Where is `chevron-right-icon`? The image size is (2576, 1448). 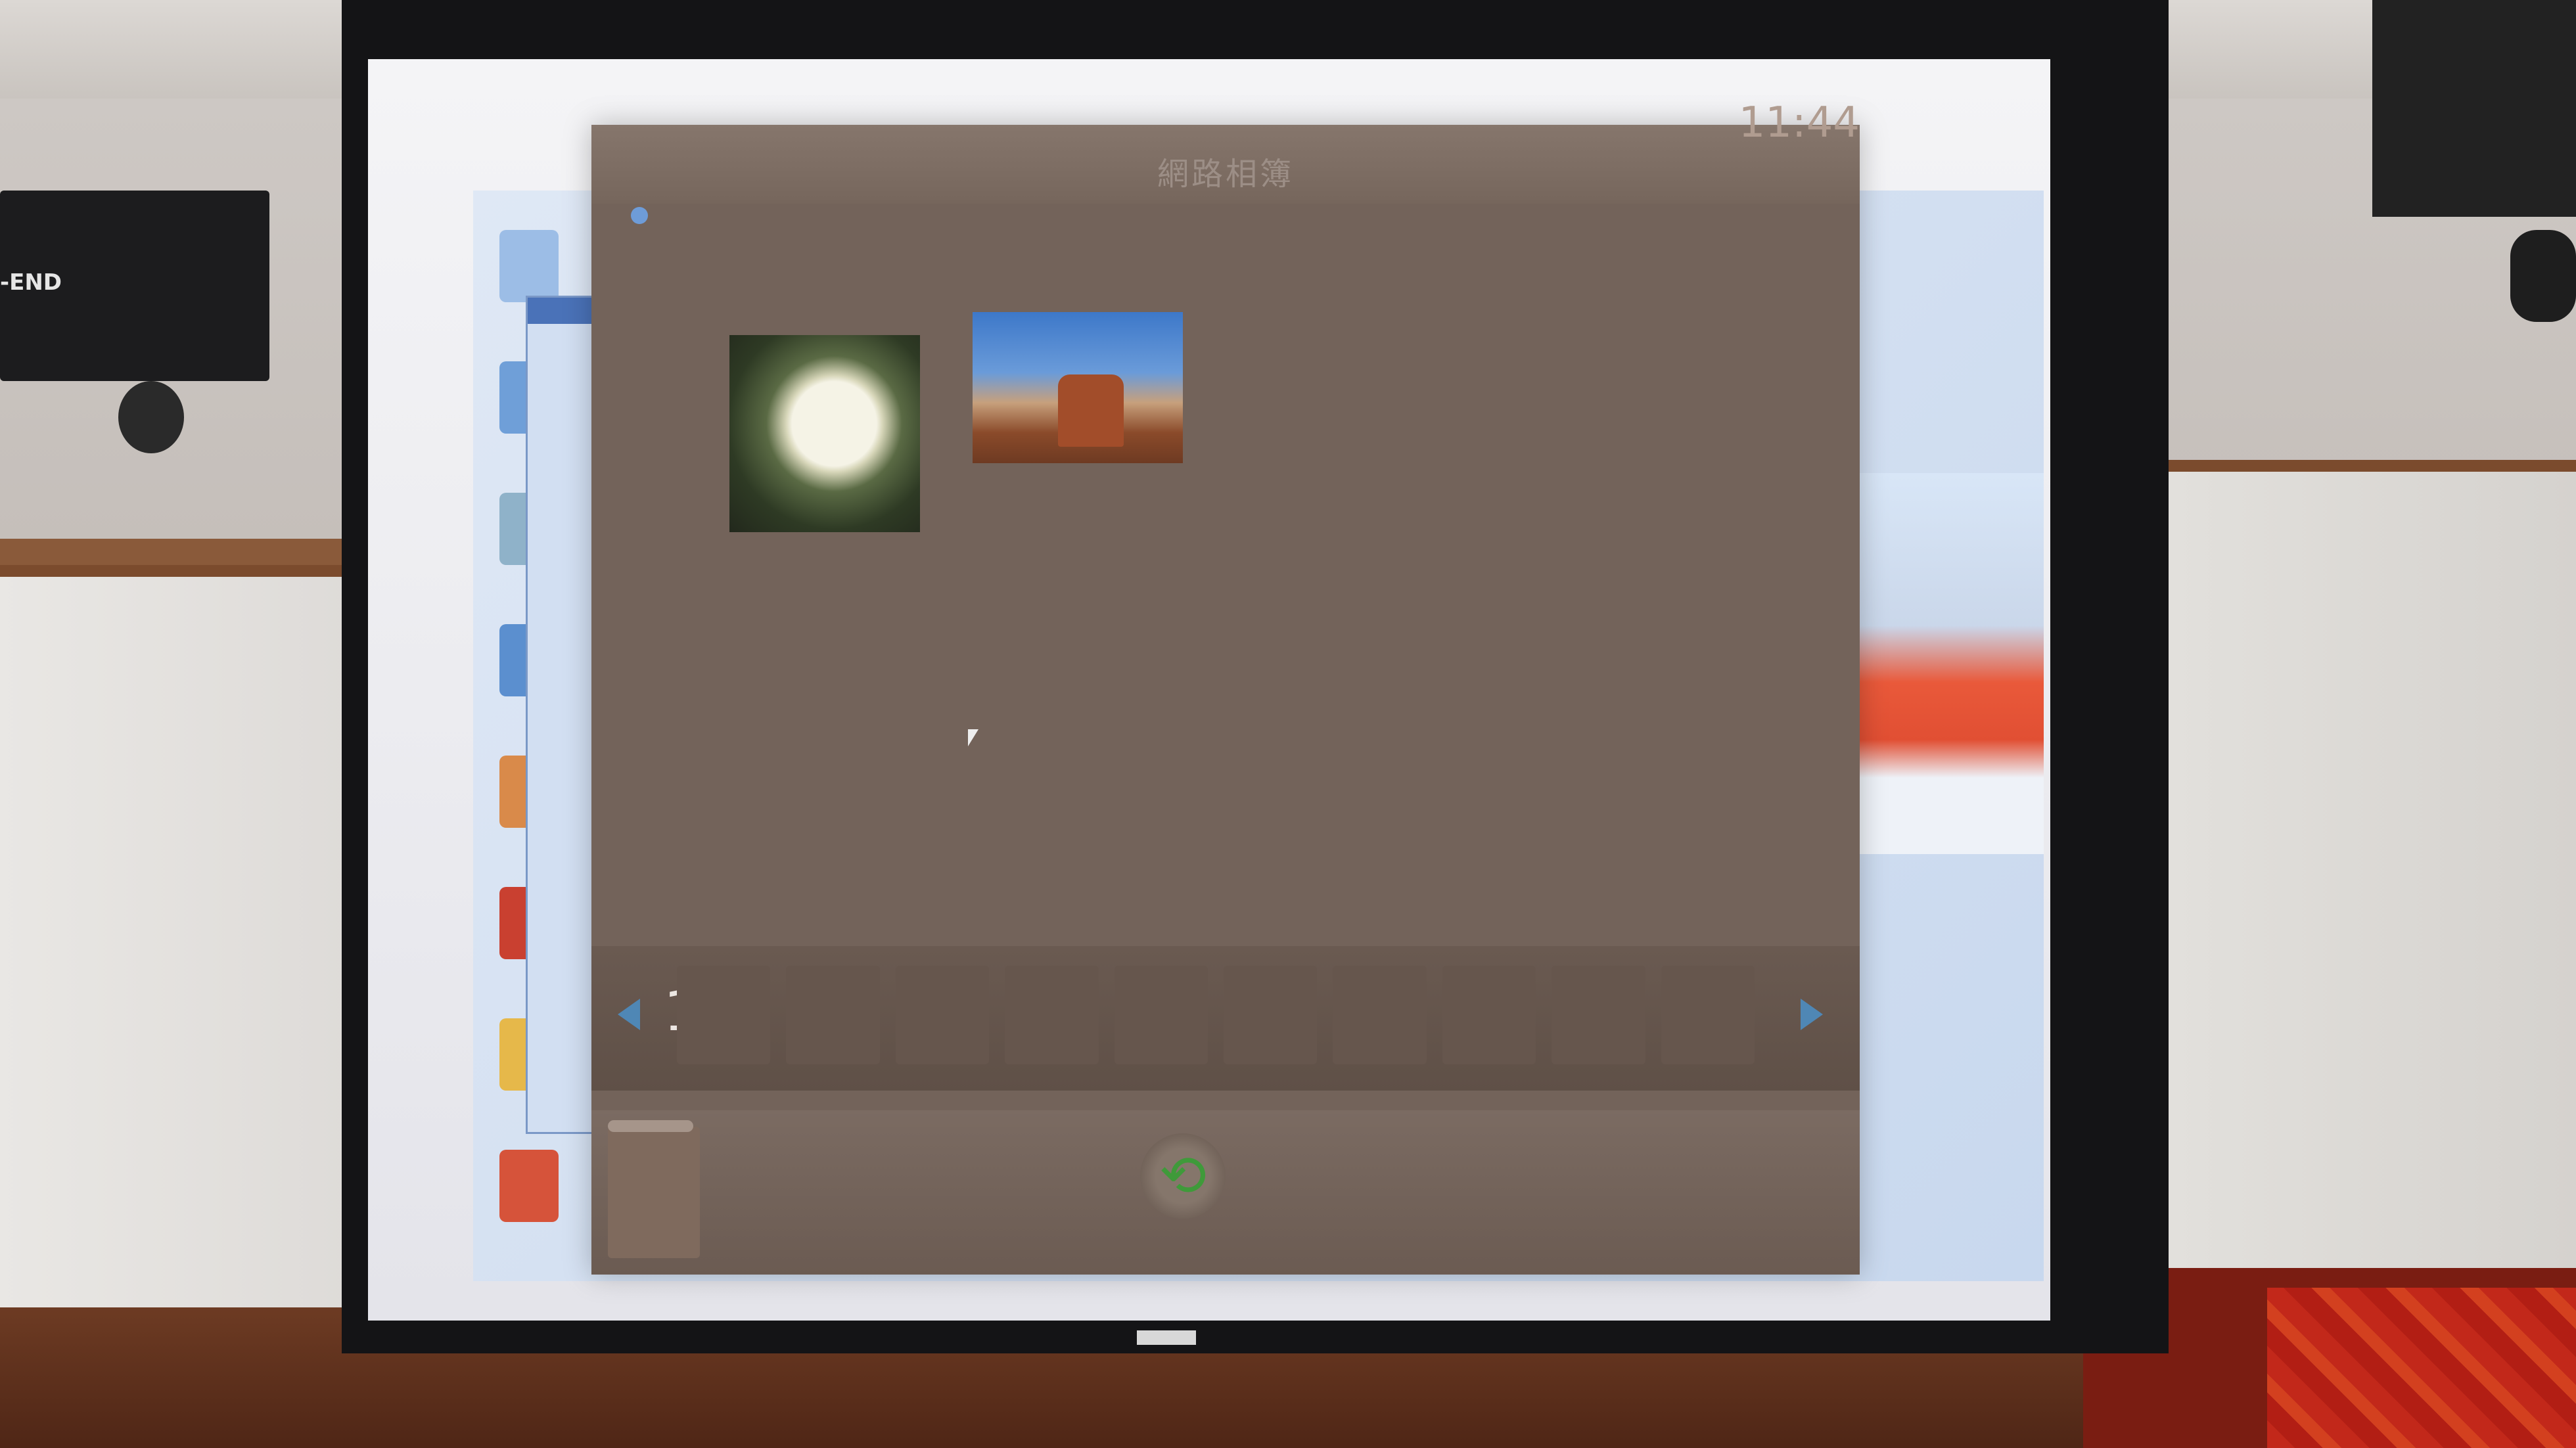 chevron-right-icon is located at coordinates (1812, 1014).